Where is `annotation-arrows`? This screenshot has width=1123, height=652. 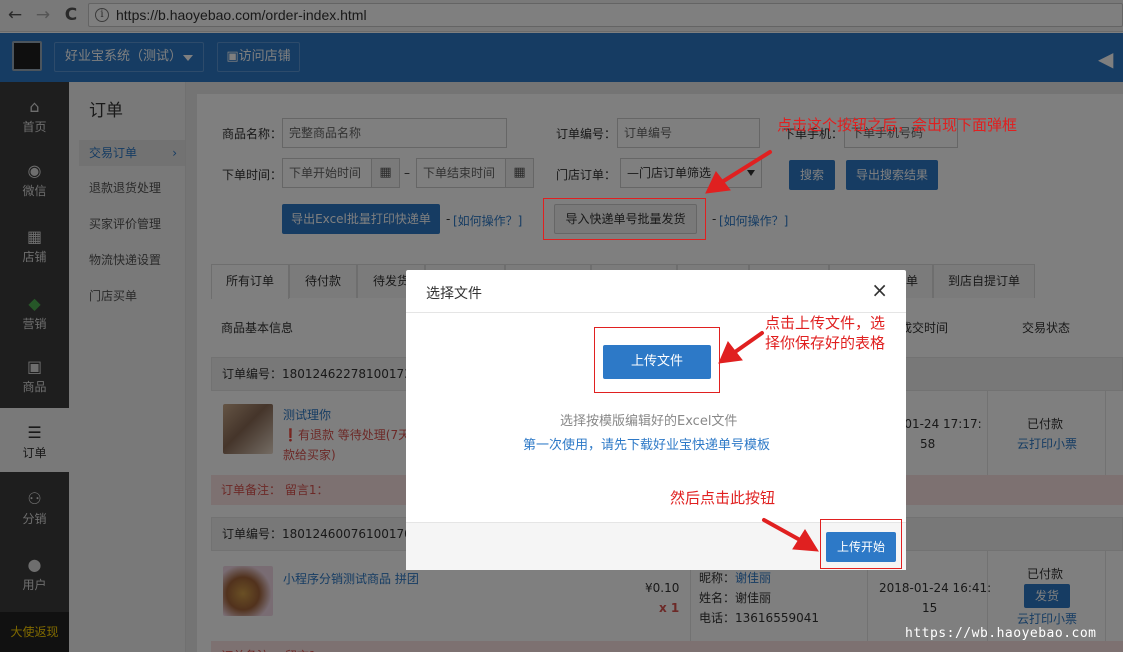
annotation-arrows is located at coordinates (762, 351).